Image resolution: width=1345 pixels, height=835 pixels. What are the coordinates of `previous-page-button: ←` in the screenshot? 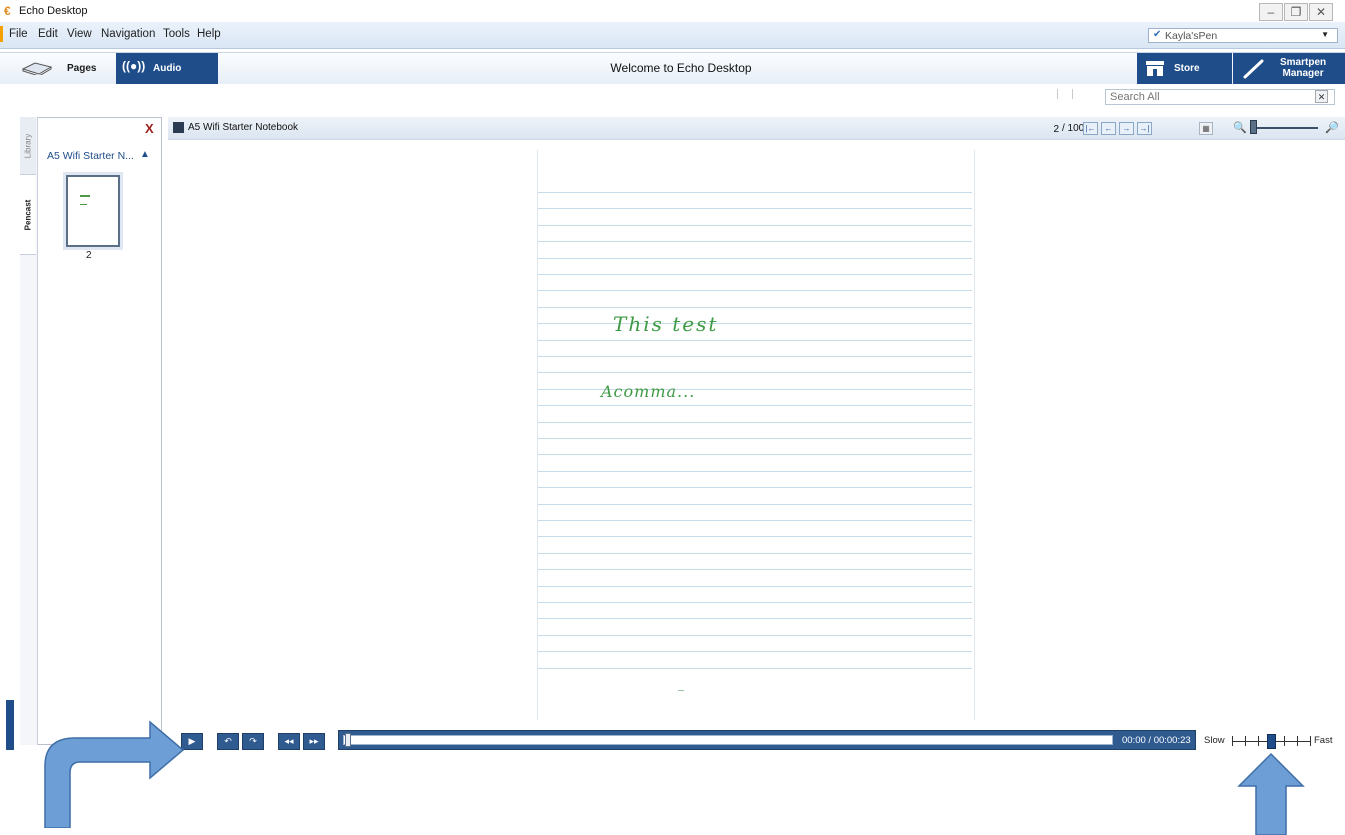 It's located at (1108, 128).